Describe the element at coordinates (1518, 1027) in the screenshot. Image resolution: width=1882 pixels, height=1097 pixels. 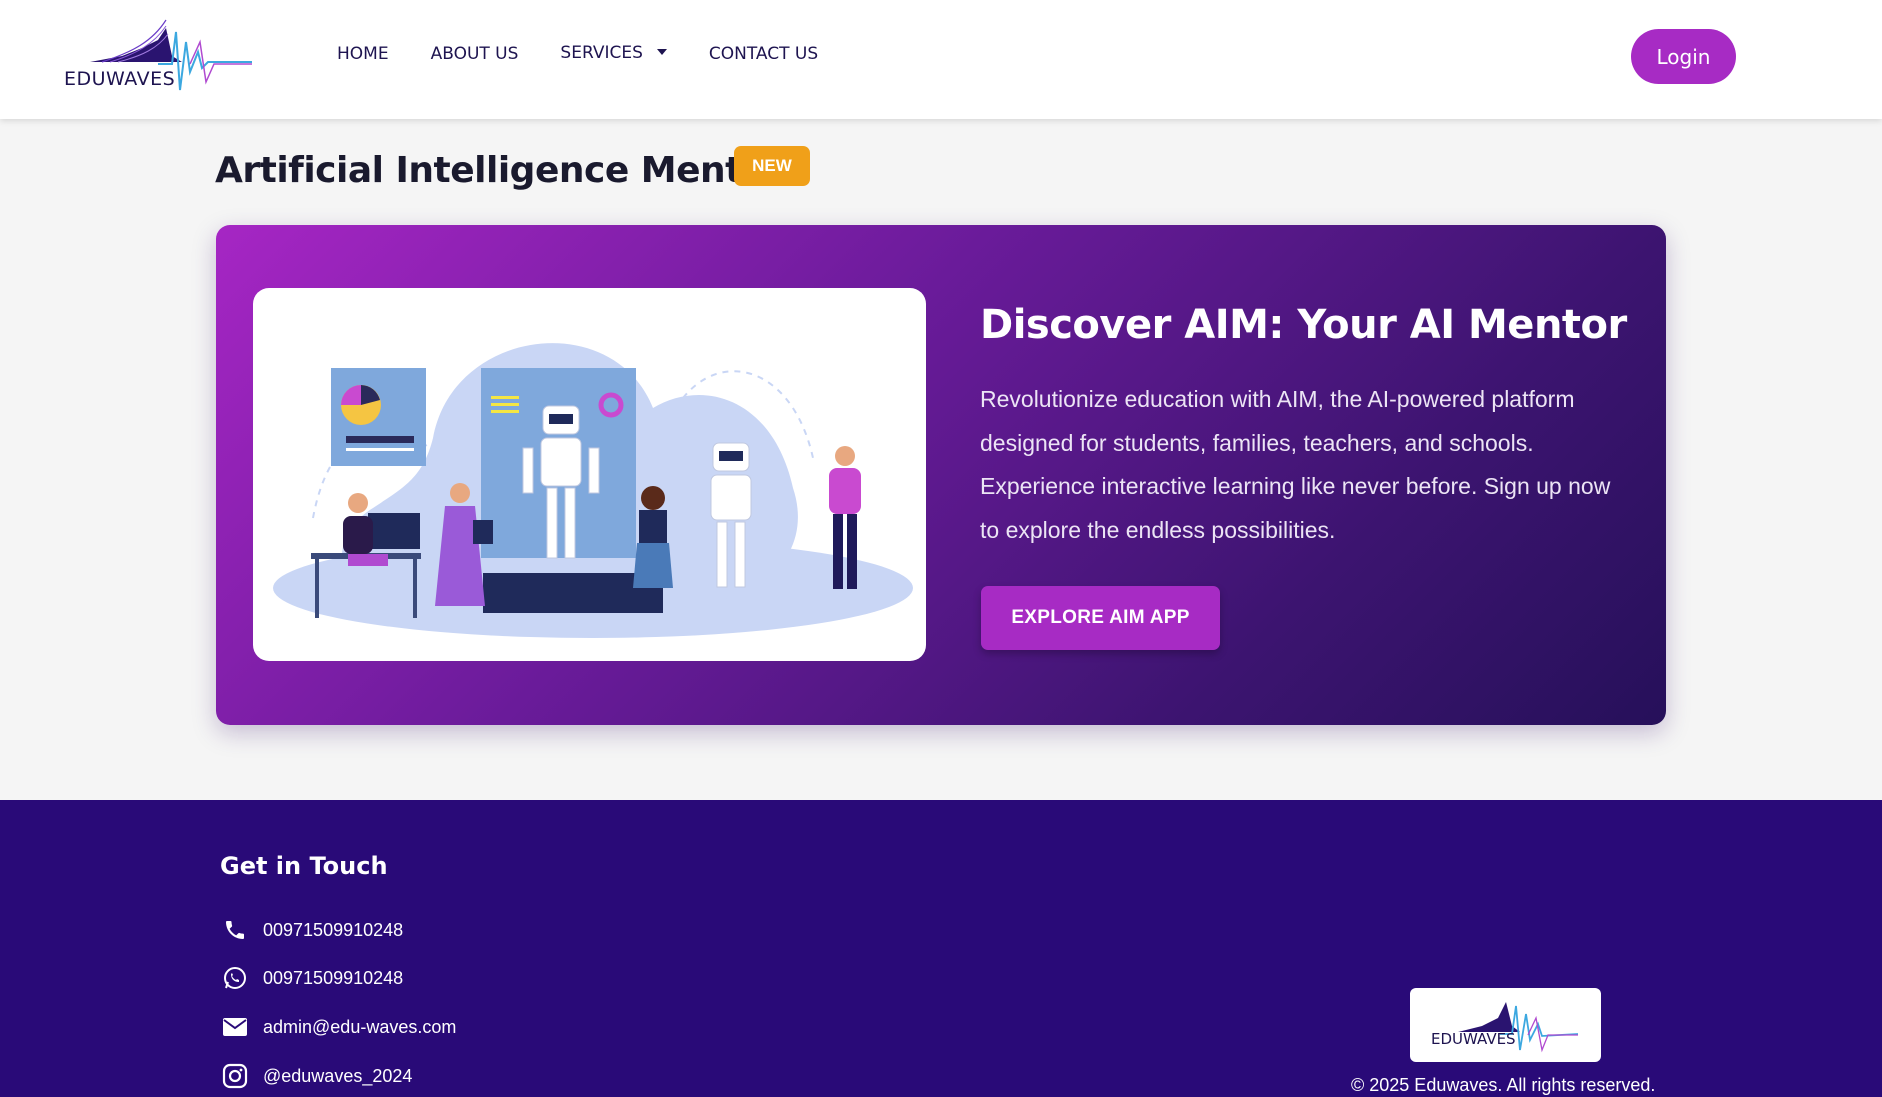
I see `logo-wave-icon` at that location.